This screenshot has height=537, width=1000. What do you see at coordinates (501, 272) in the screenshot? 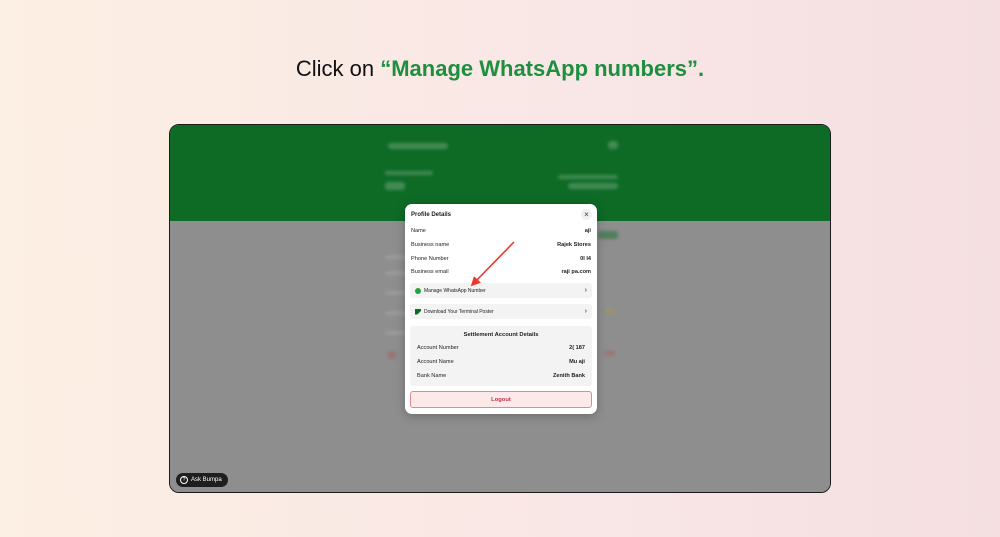
I see `field-row-email: Business email raji pa.com` at bounding box center [501, 272].